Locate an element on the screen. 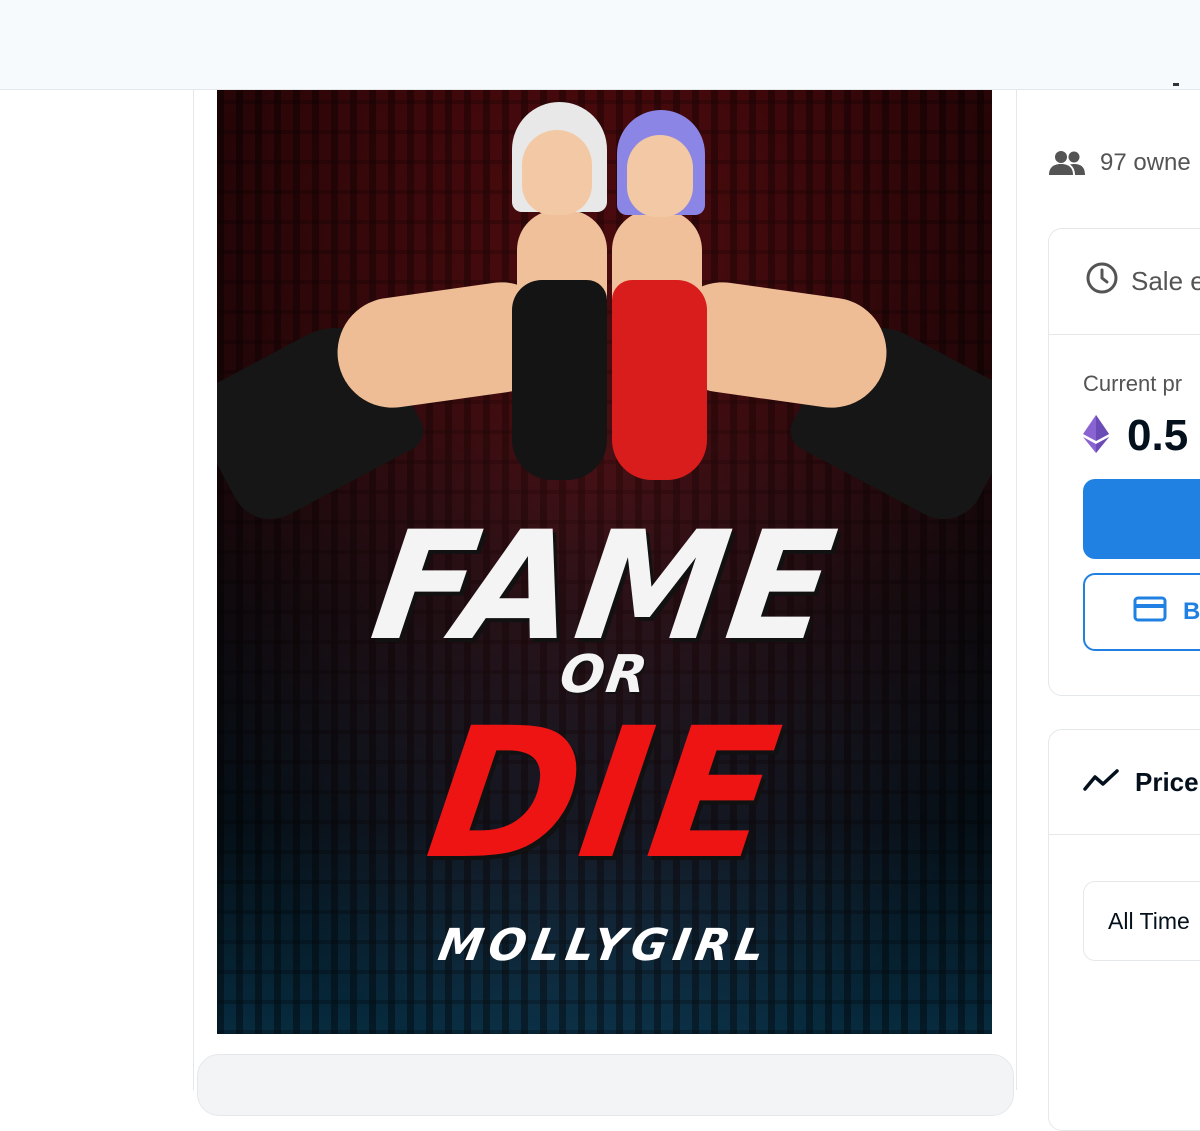 The width and height of the screenshot is (1200, 1131). sale-card: Sale e Current pr 0.5 B is located at coordinates (1124, 462).